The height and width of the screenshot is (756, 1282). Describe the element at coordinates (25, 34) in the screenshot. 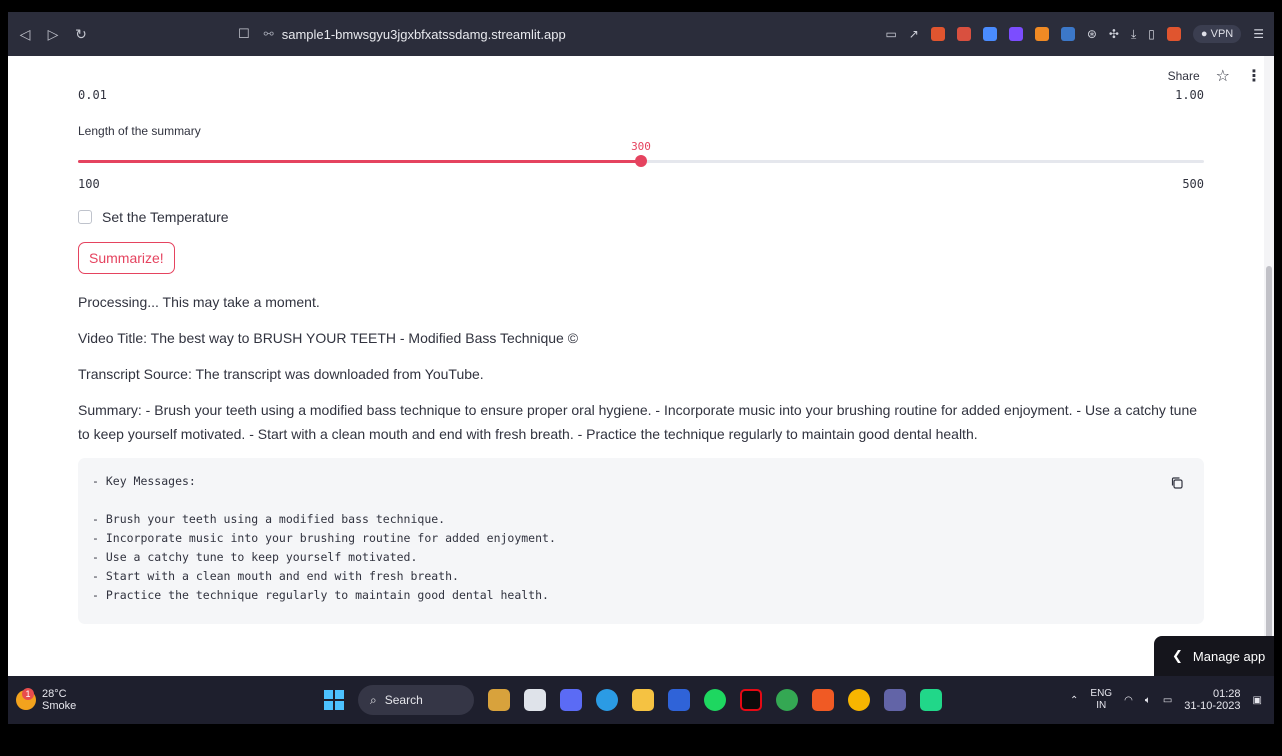

I see `back-icon: ◁` at that location.